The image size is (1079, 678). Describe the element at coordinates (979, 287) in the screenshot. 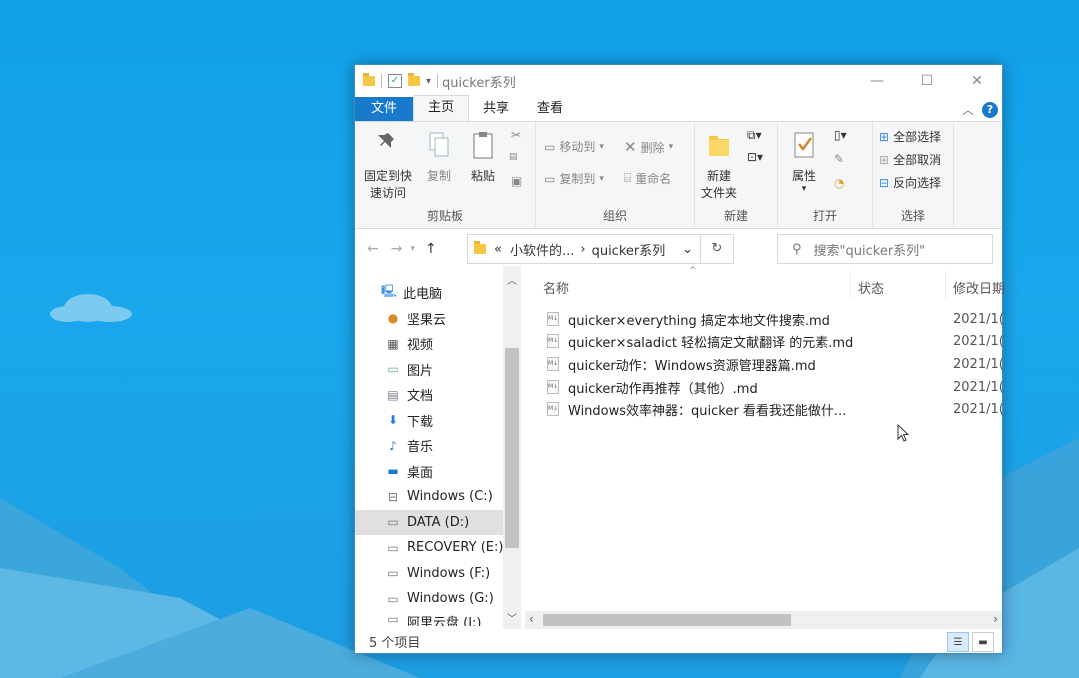

I see `column-modified: 修改日期` at that location.